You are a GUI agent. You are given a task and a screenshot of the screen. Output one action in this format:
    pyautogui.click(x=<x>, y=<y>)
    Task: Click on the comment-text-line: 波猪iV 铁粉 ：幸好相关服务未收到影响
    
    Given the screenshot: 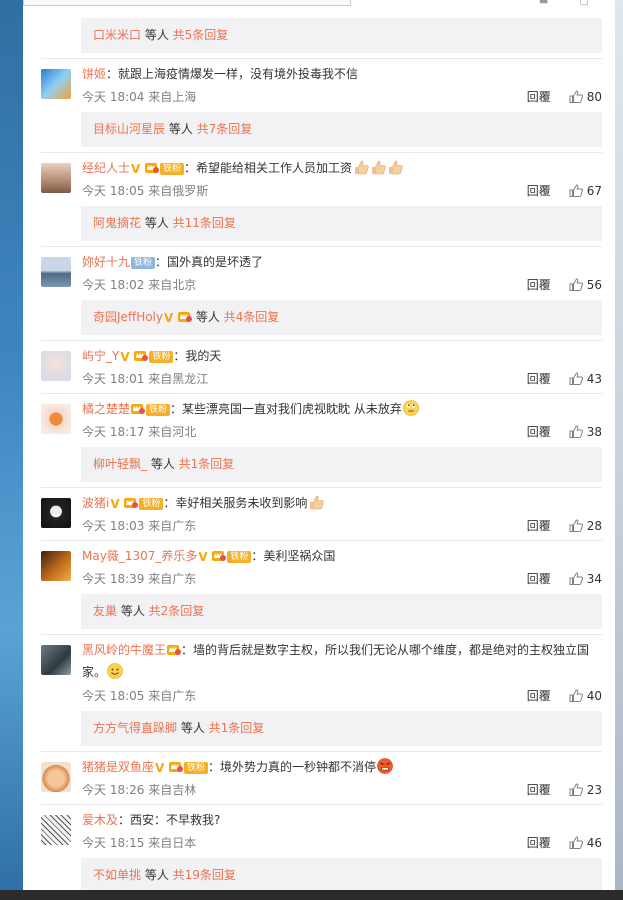 What is the action you would take?
    pyautogui.click(x=342, y=503)
    